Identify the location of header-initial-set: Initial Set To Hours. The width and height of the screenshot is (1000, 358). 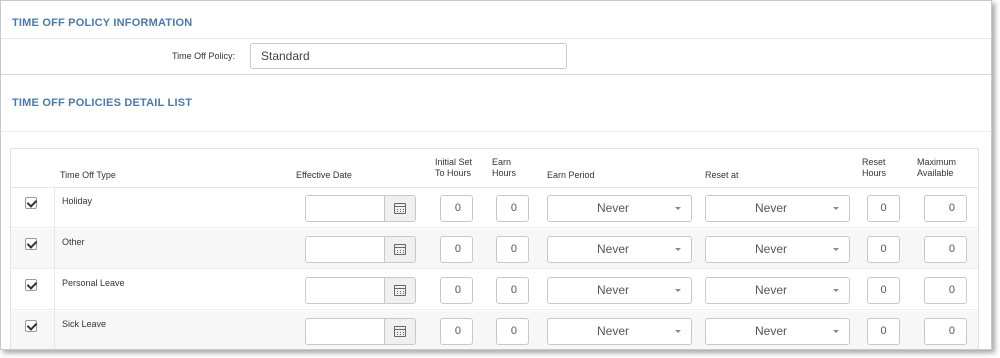
(453, 168).